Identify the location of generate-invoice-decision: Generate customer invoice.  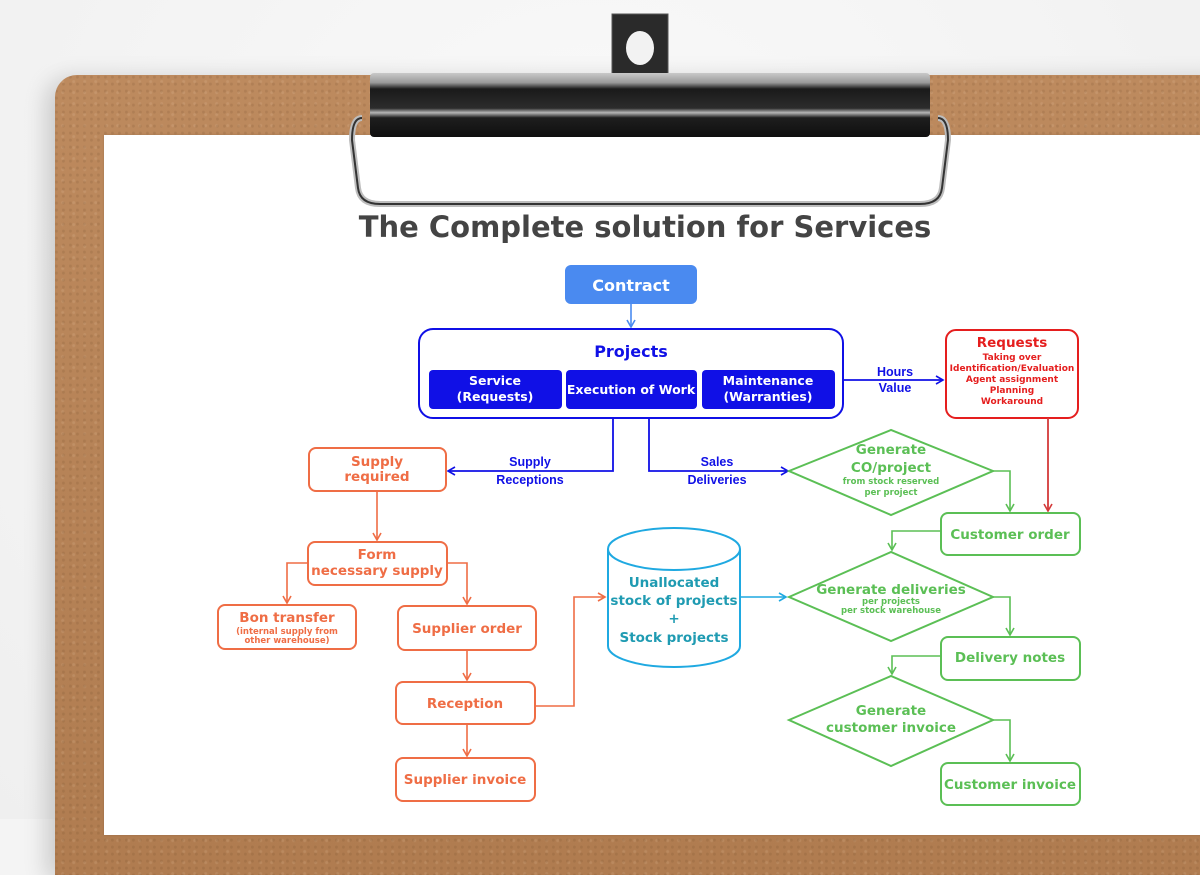
(891, 721).